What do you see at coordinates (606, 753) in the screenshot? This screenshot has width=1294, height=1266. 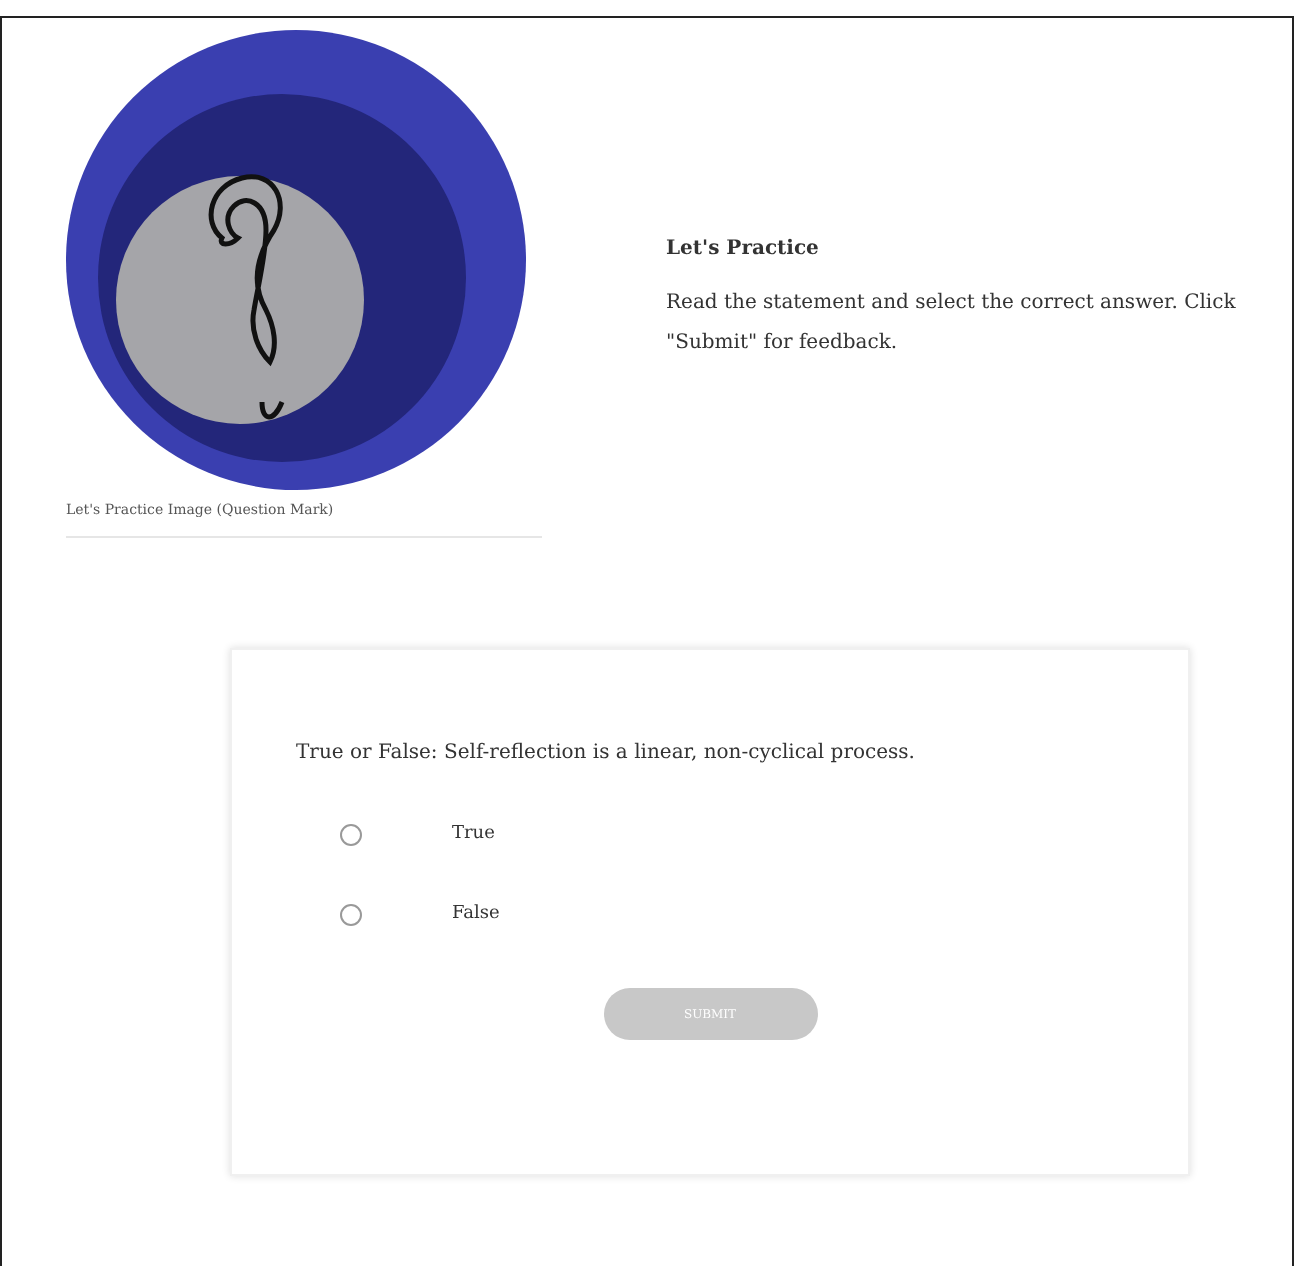 I see `question-prompt: True or False: Self-reflection is a linear, non-cyclical process.` at bounding box center [606, 753].